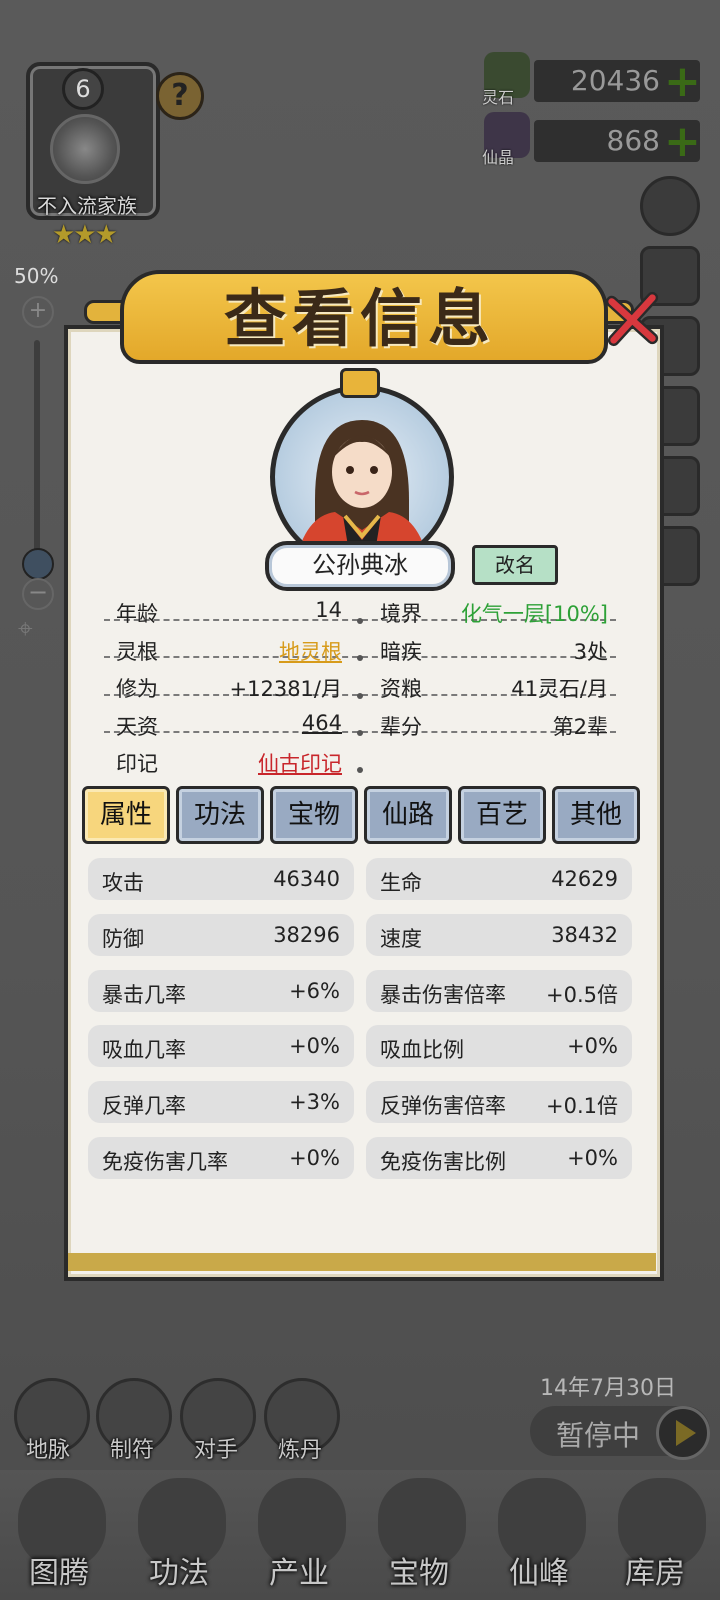 This screenshot has width=720, height=1600. What do you see at coordinates (598, 1435) in the screenshot?
I see `pause-label: 暂停中` at bounding box center [598, 1435].